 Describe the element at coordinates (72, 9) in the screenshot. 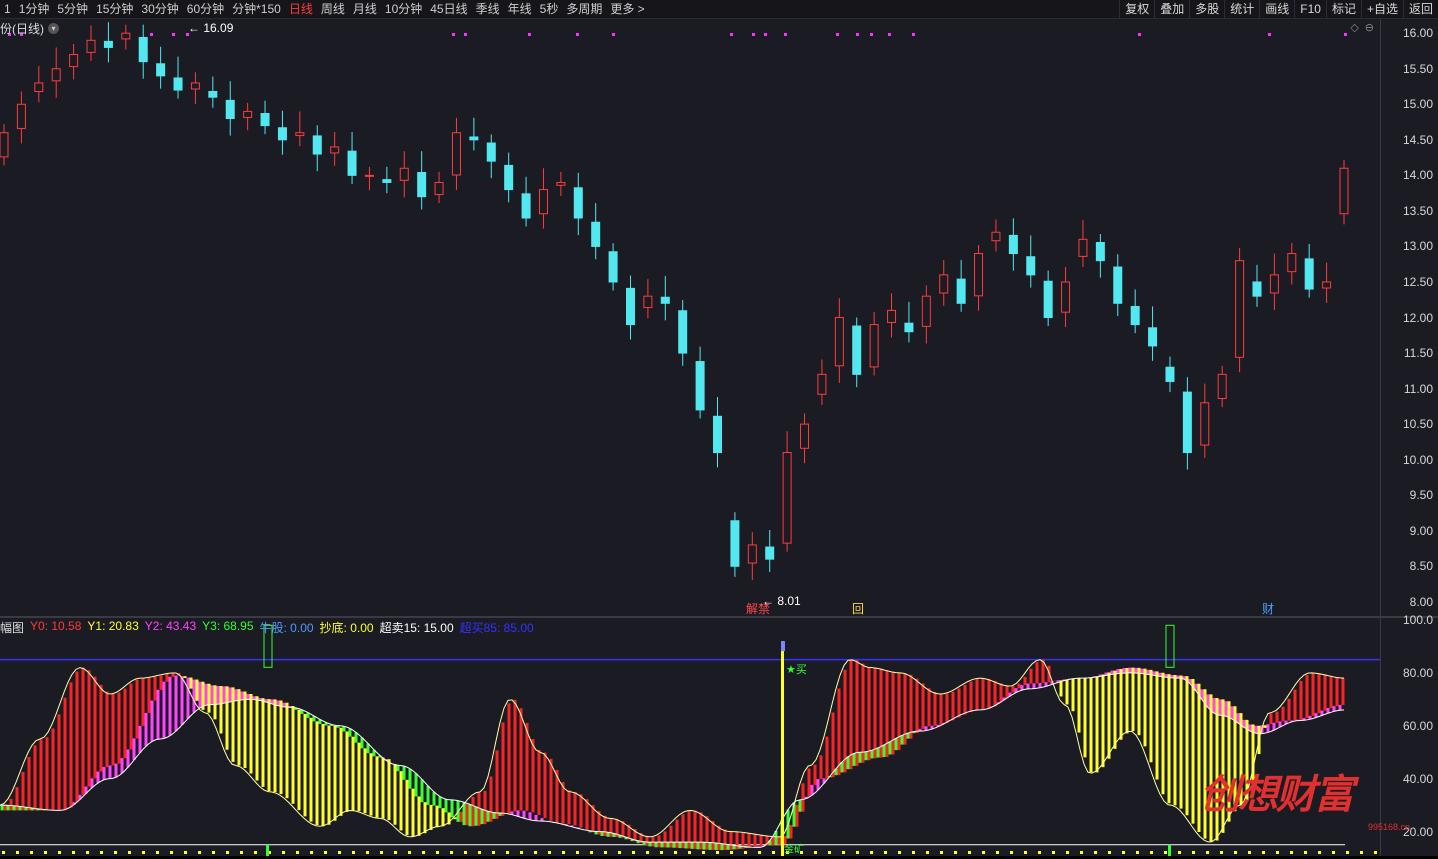

I see `period-tab: 5分钟` at that location.